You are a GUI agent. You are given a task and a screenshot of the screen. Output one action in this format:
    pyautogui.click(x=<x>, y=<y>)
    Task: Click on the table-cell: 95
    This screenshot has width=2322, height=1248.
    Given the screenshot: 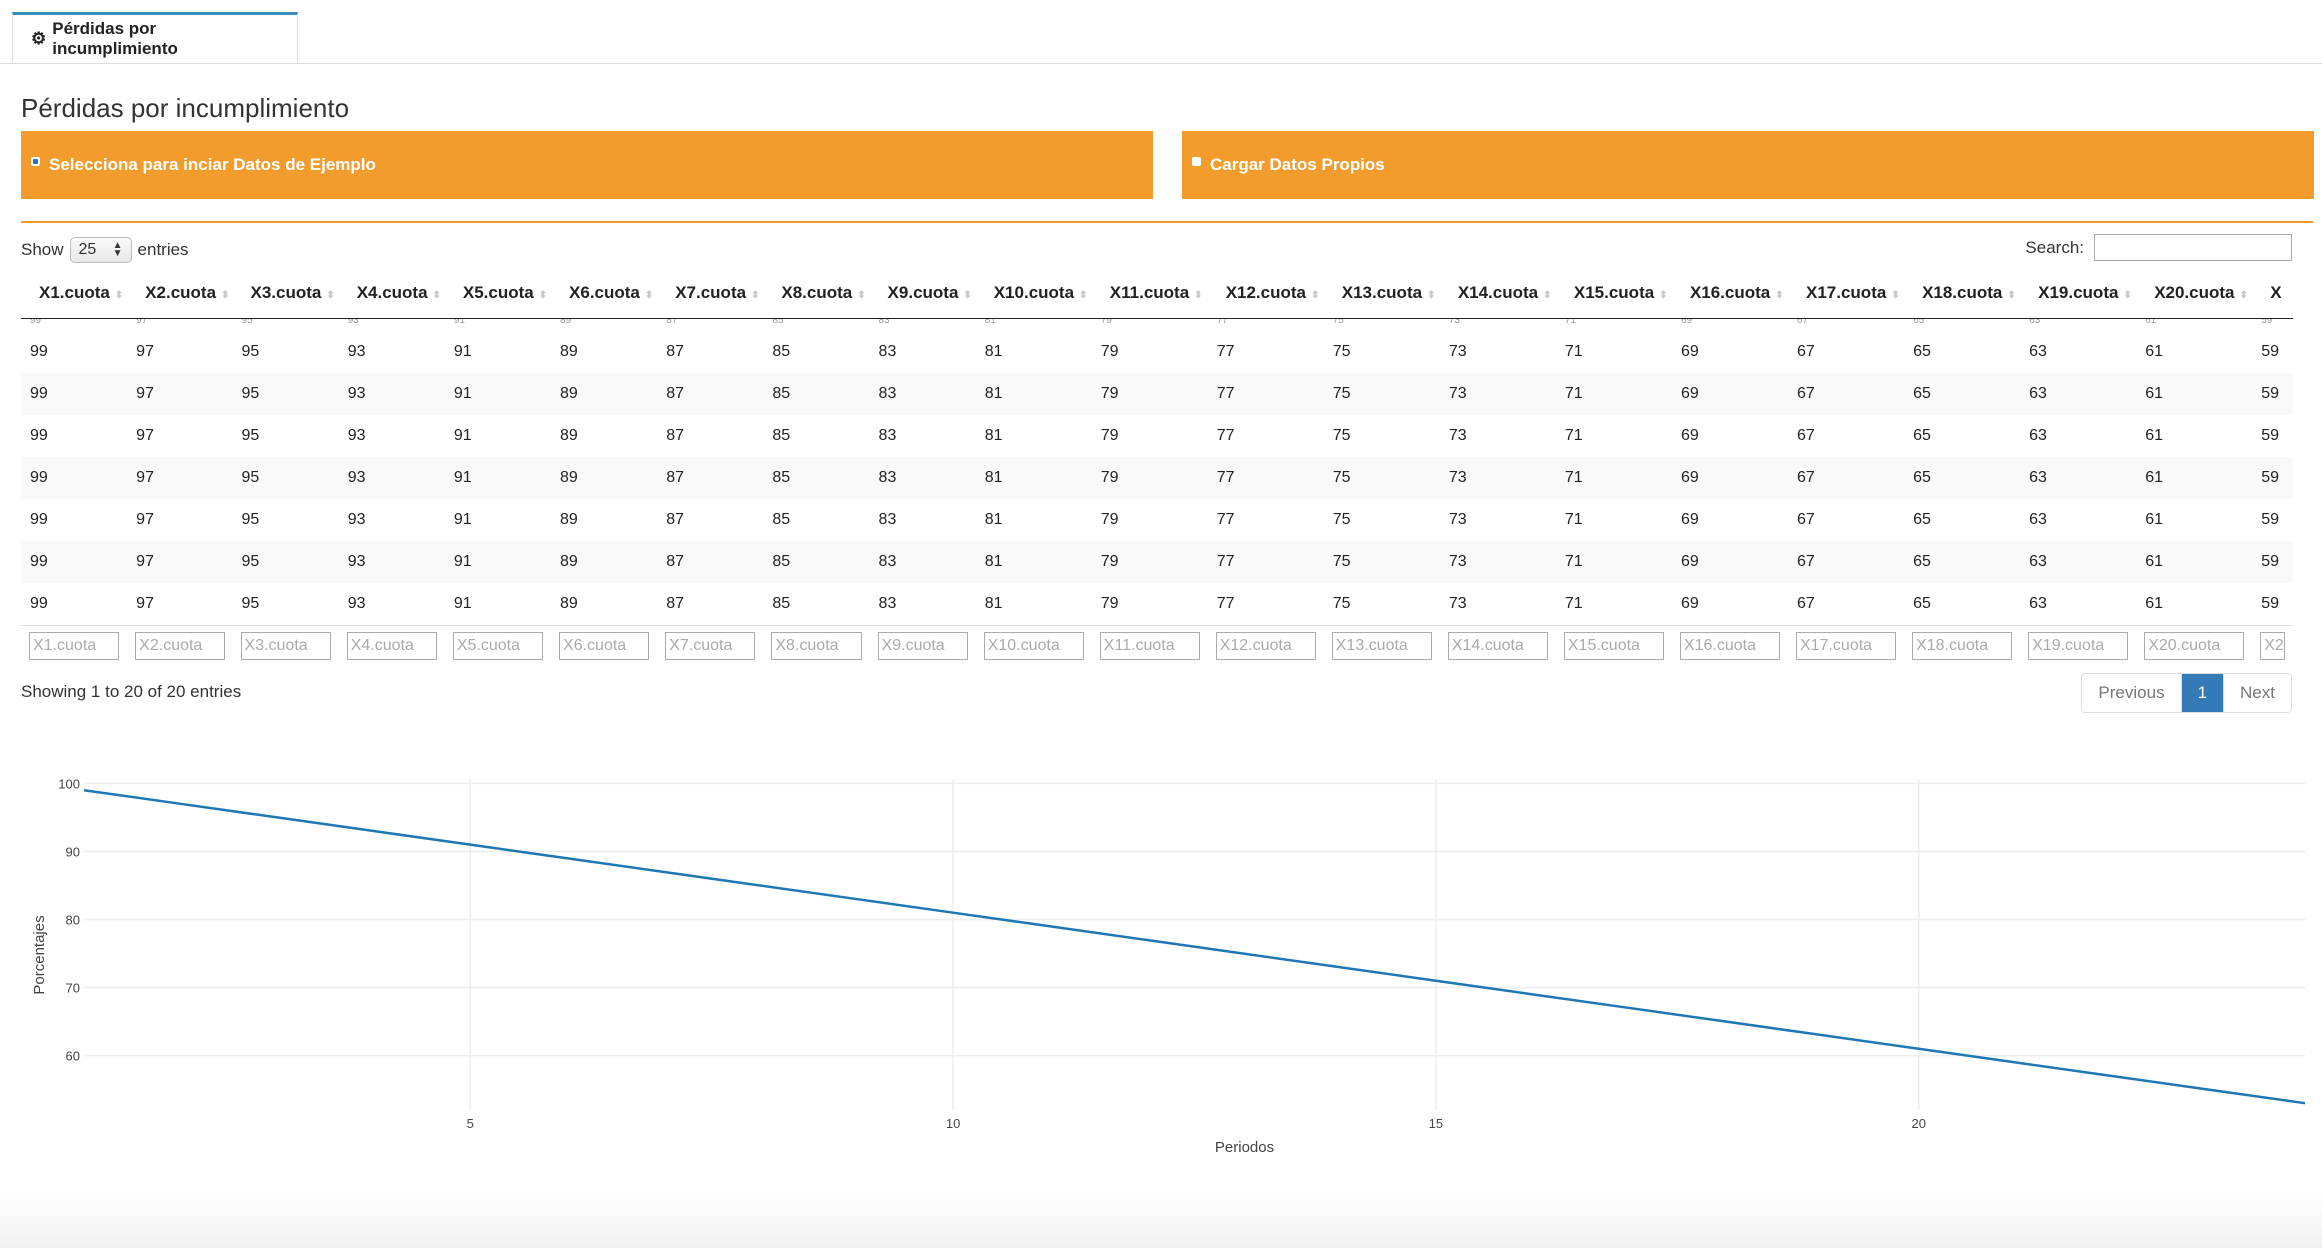 What is the action you would take?
    pyautogui.click(x=247, y=322)
    